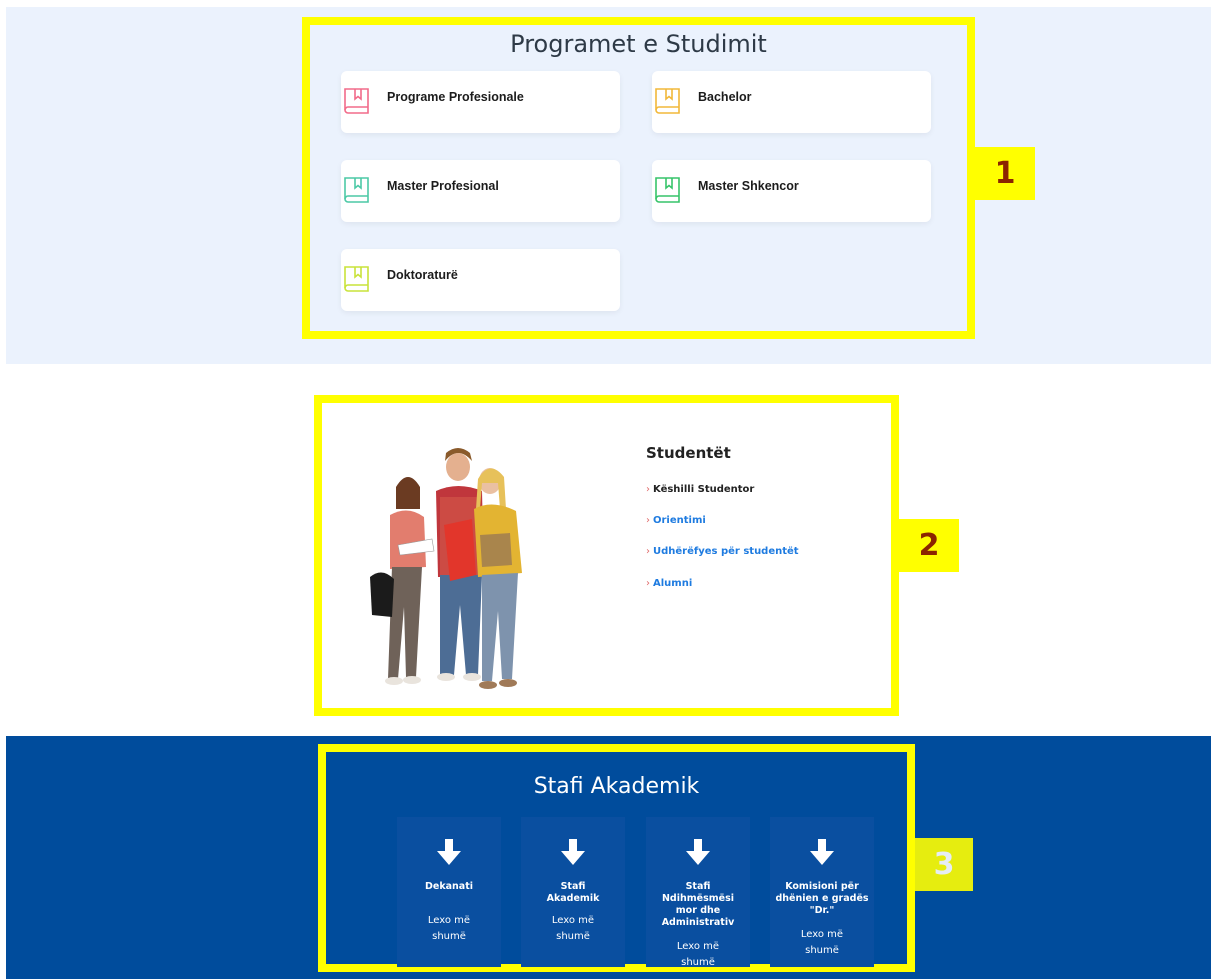 The width and height of the screenshot is (1211, 979). Describe the element at coordinates (616, 786) in the screenshot. I see `staff-title: Stafi Akademik` at that location.